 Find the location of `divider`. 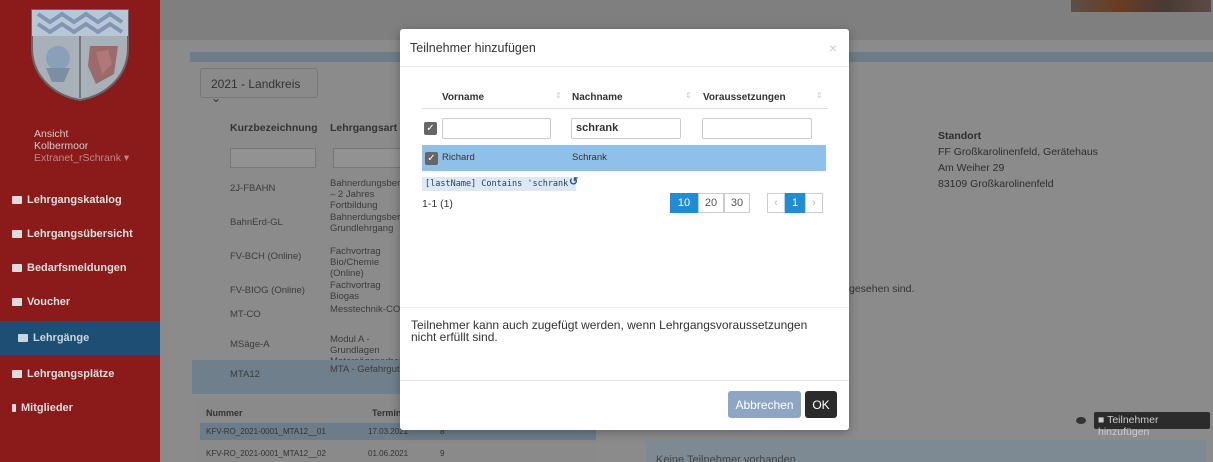

divider is located at coordinates (624, 307).